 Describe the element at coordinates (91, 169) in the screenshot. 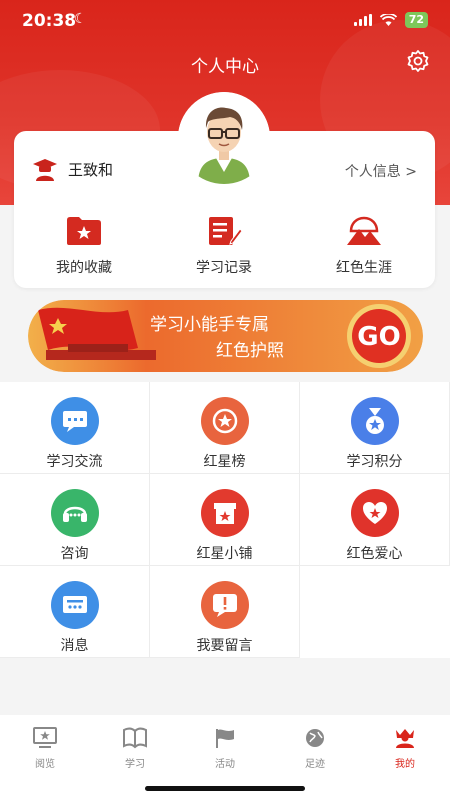

I see `user-name: 王致和` at that location.